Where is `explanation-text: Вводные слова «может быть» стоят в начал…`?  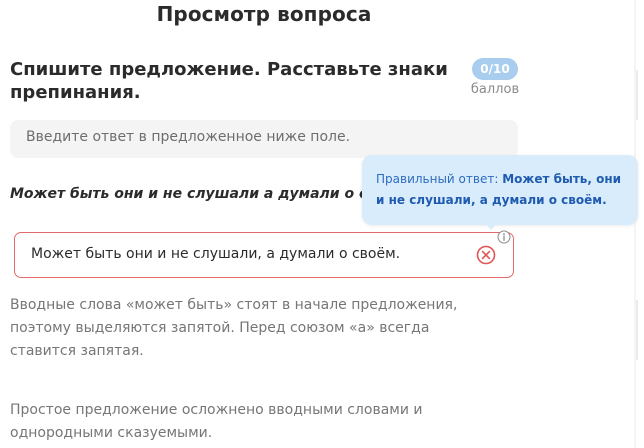 explanation-text: Вводные слова «может быть» стоят в начал… is located at coordinates (234, 328).